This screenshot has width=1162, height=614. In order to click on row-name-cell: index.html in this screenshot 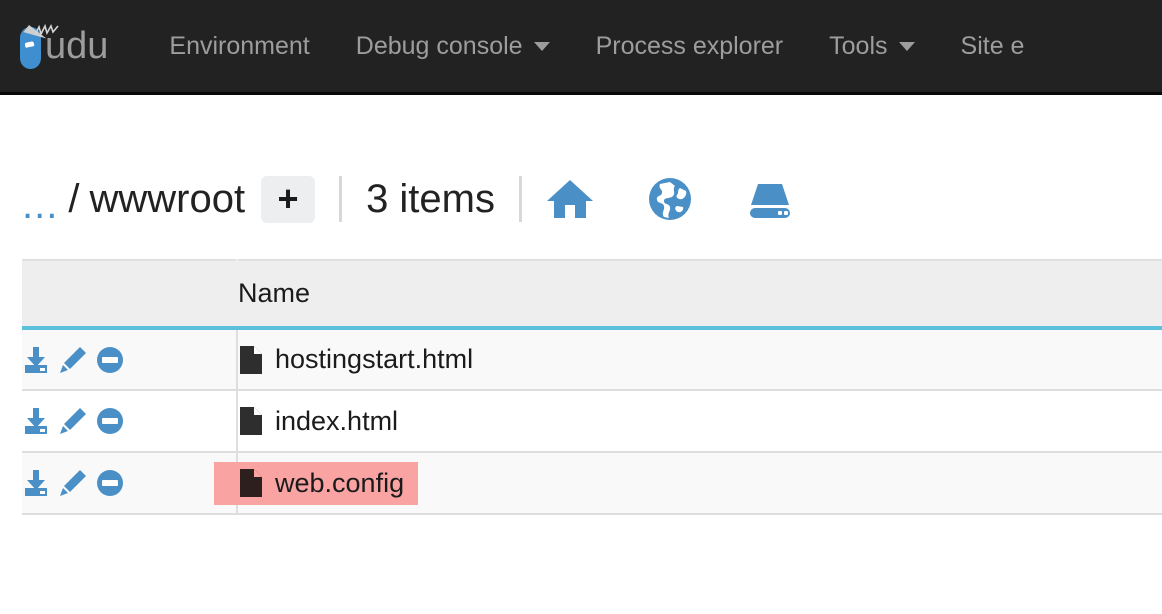, I will do `click(699, 421)`.